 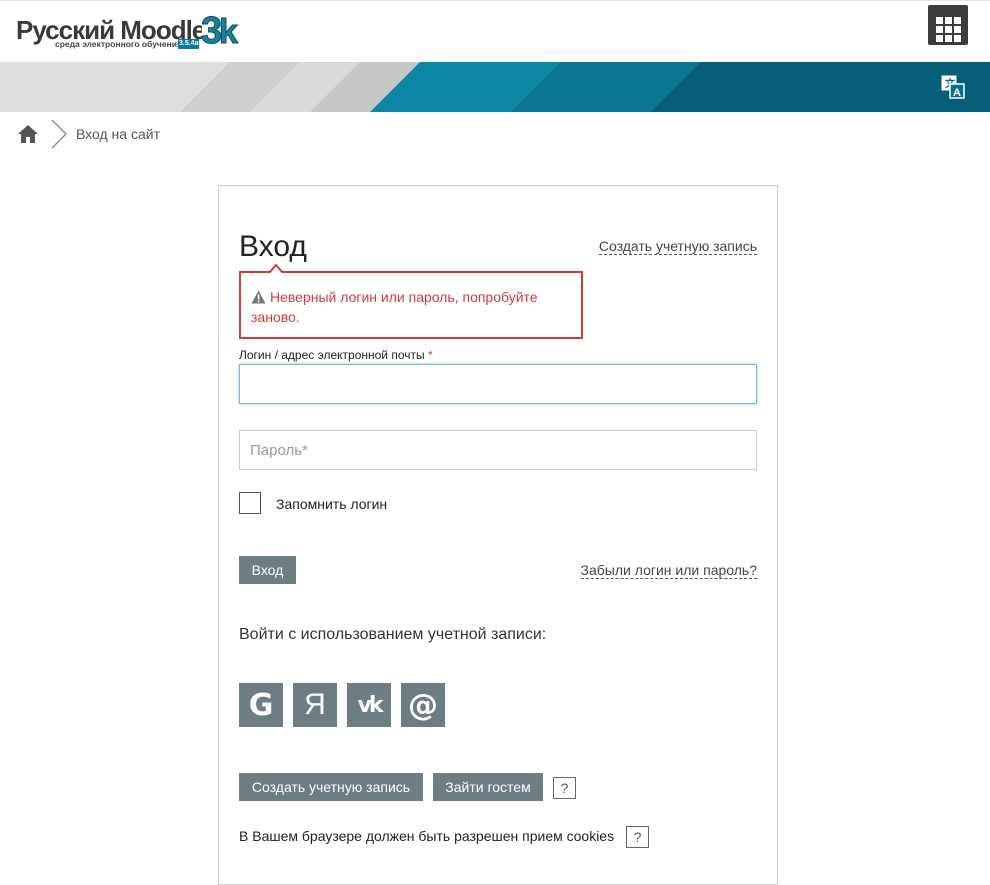 I want to click on required-marker: *, so click(x=430, y=355).